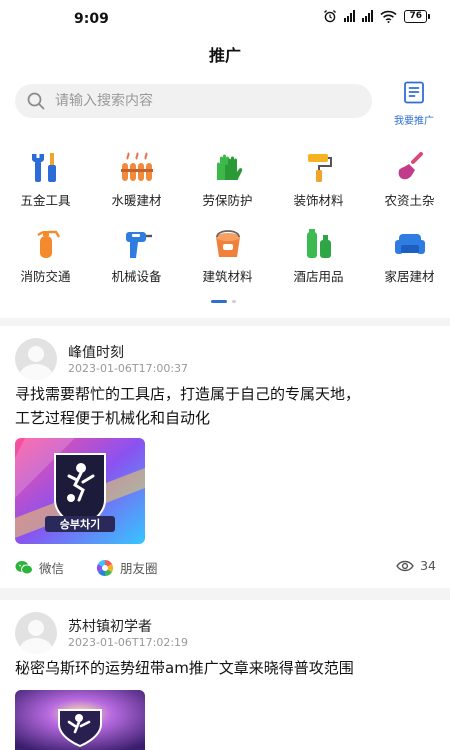 Image resolution: width=450 pixels, height=750 pixels. I want to click on signal-1-icon, so click(350, 16).